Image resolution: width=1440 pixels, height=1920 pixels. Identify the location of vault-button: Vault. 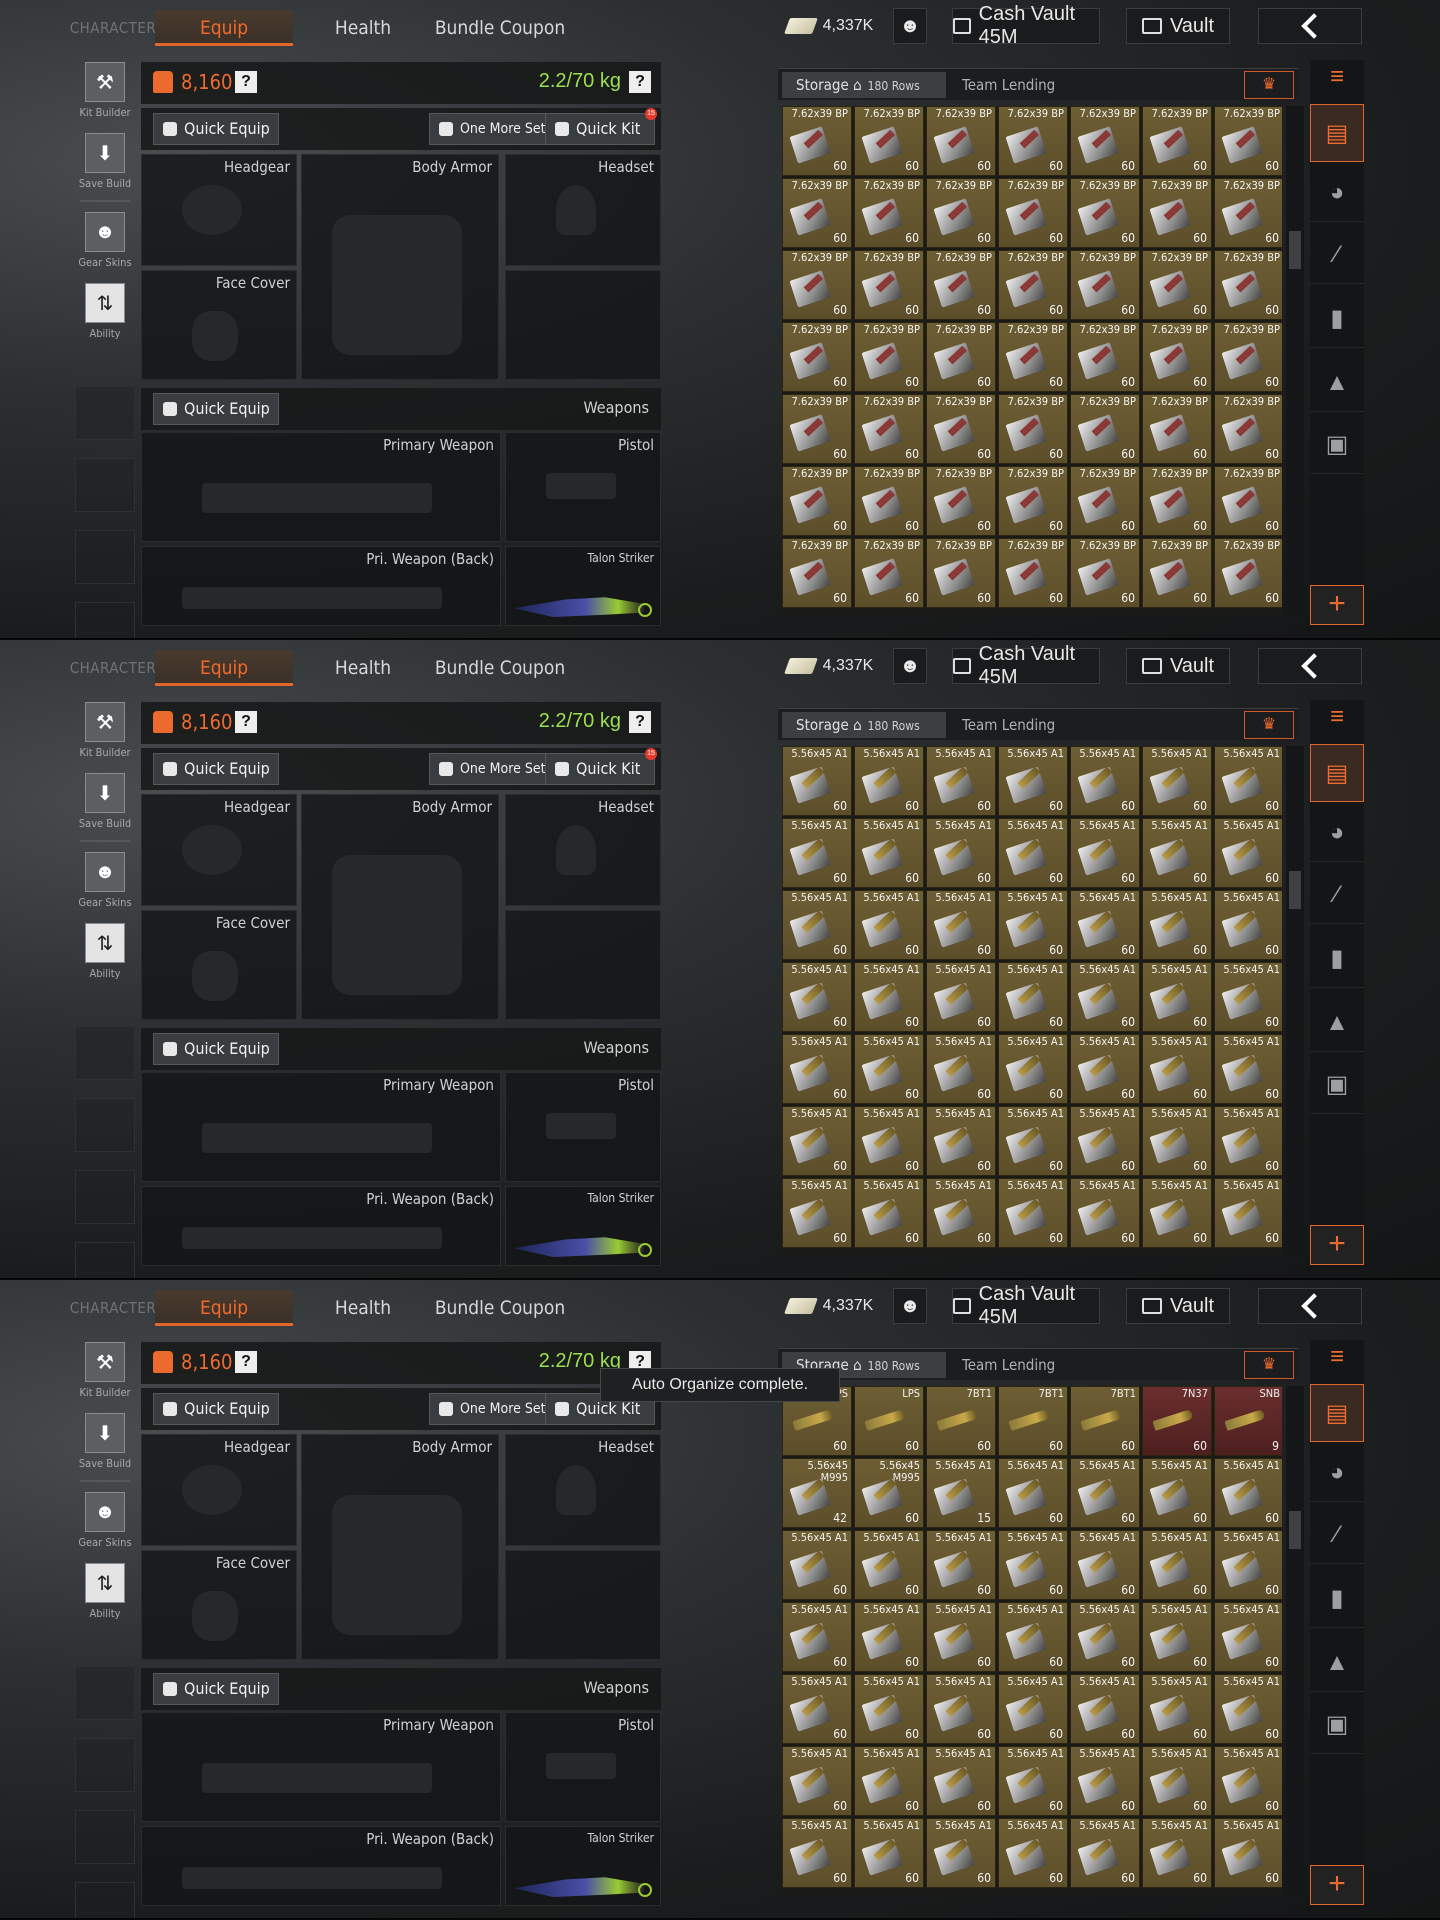
(1178, 26).